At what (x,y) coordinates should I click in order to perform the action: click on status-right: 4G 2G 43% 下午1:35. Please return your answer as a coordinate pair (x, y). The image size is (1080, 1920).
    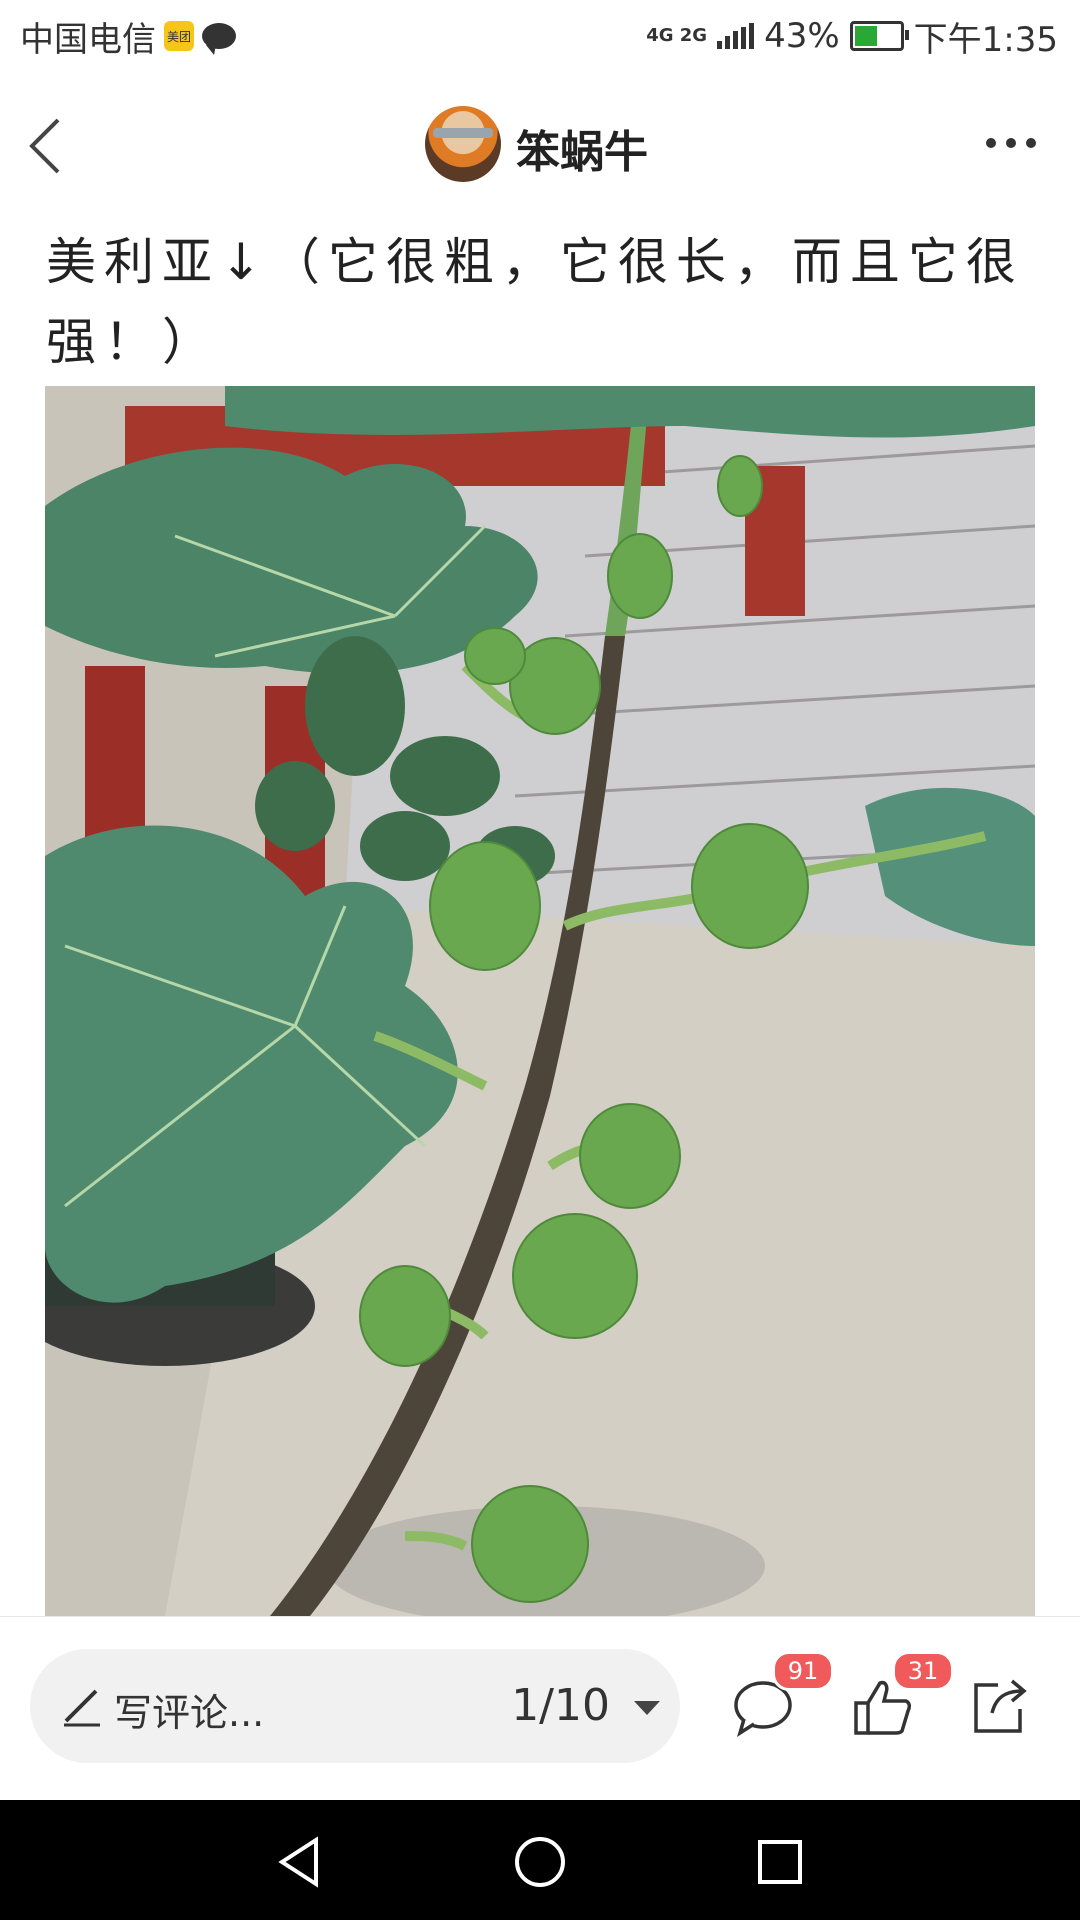
    Looking at the image, I should click on (863, 36).